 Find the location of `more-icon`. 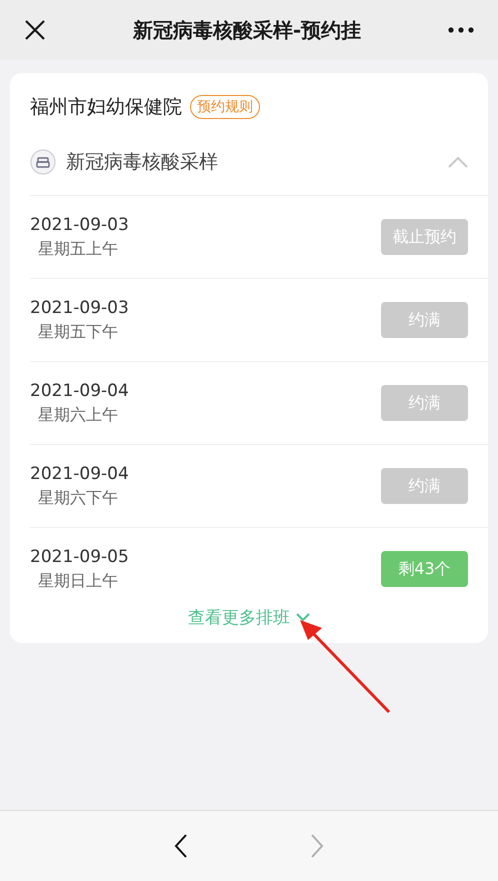

more-icon is located at coordinates (461, 30).